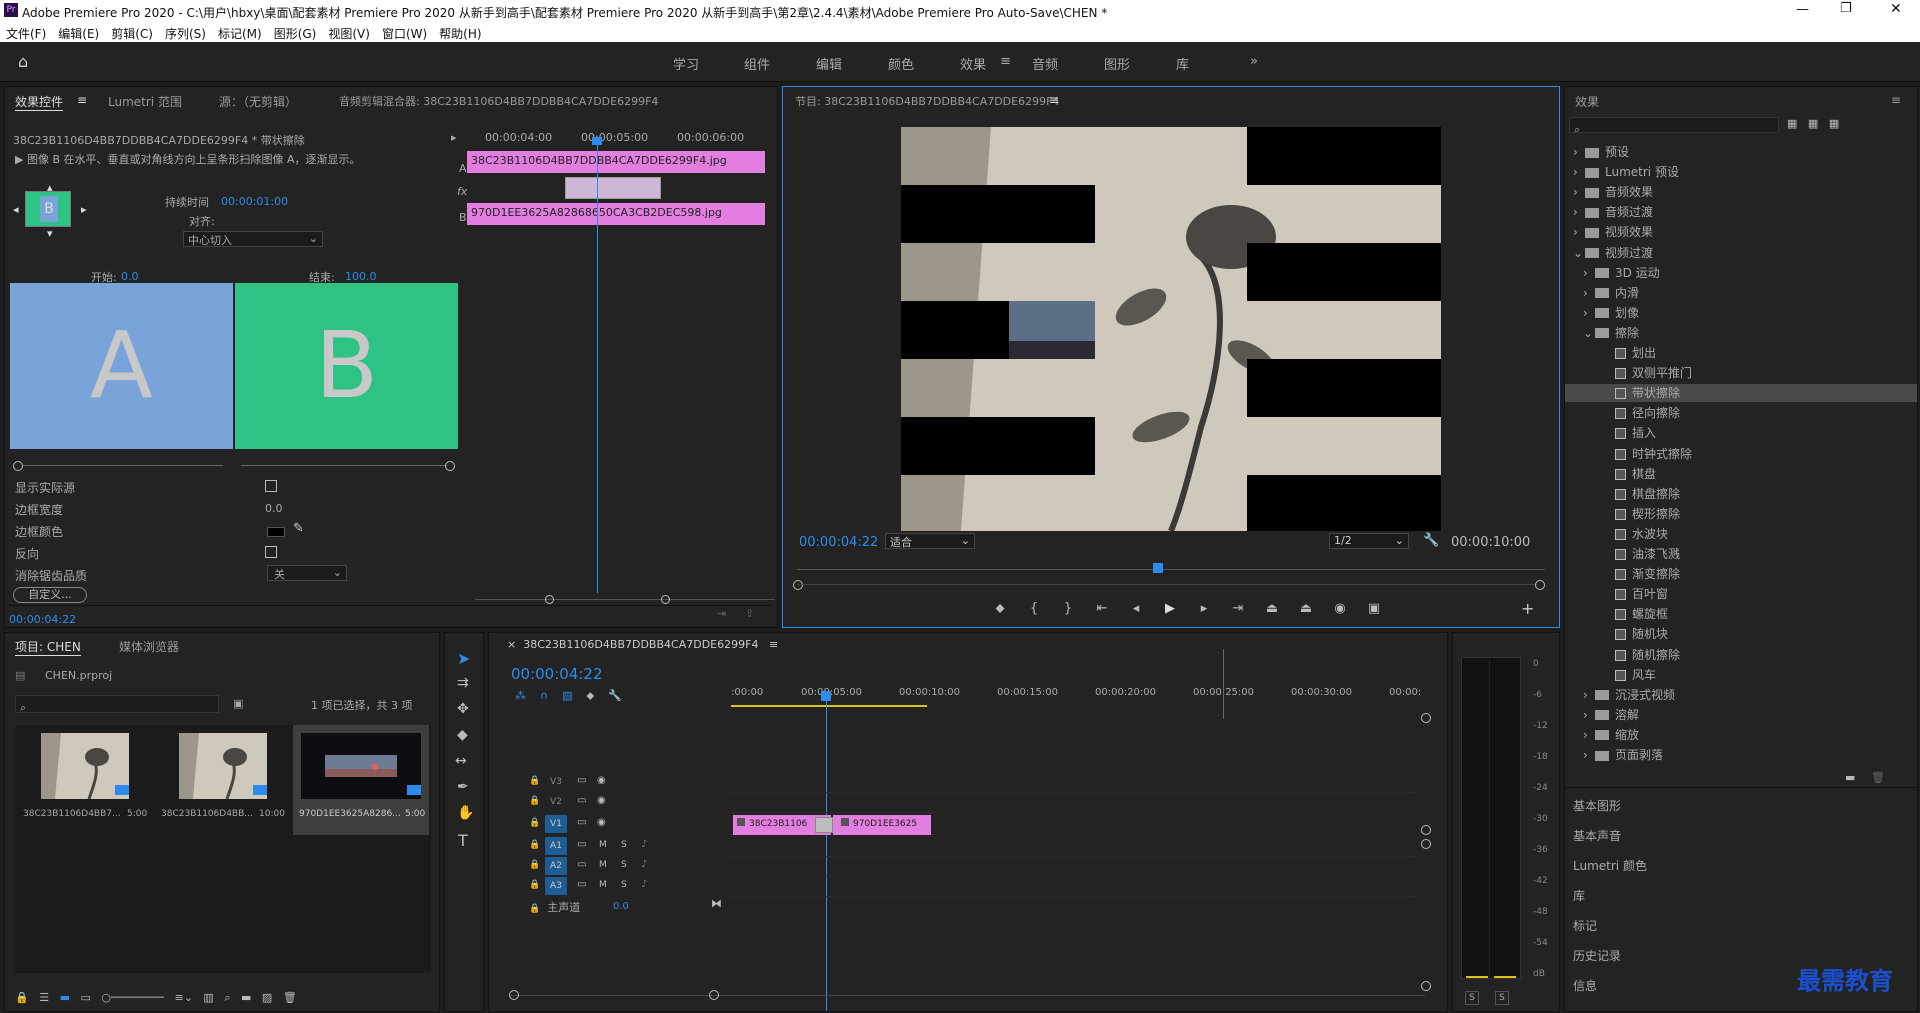 This screenshot has height=1013, width=1920. I want to click on project-item-selected: 970D1EE3625A8286... 5:00, so click(361, 780).